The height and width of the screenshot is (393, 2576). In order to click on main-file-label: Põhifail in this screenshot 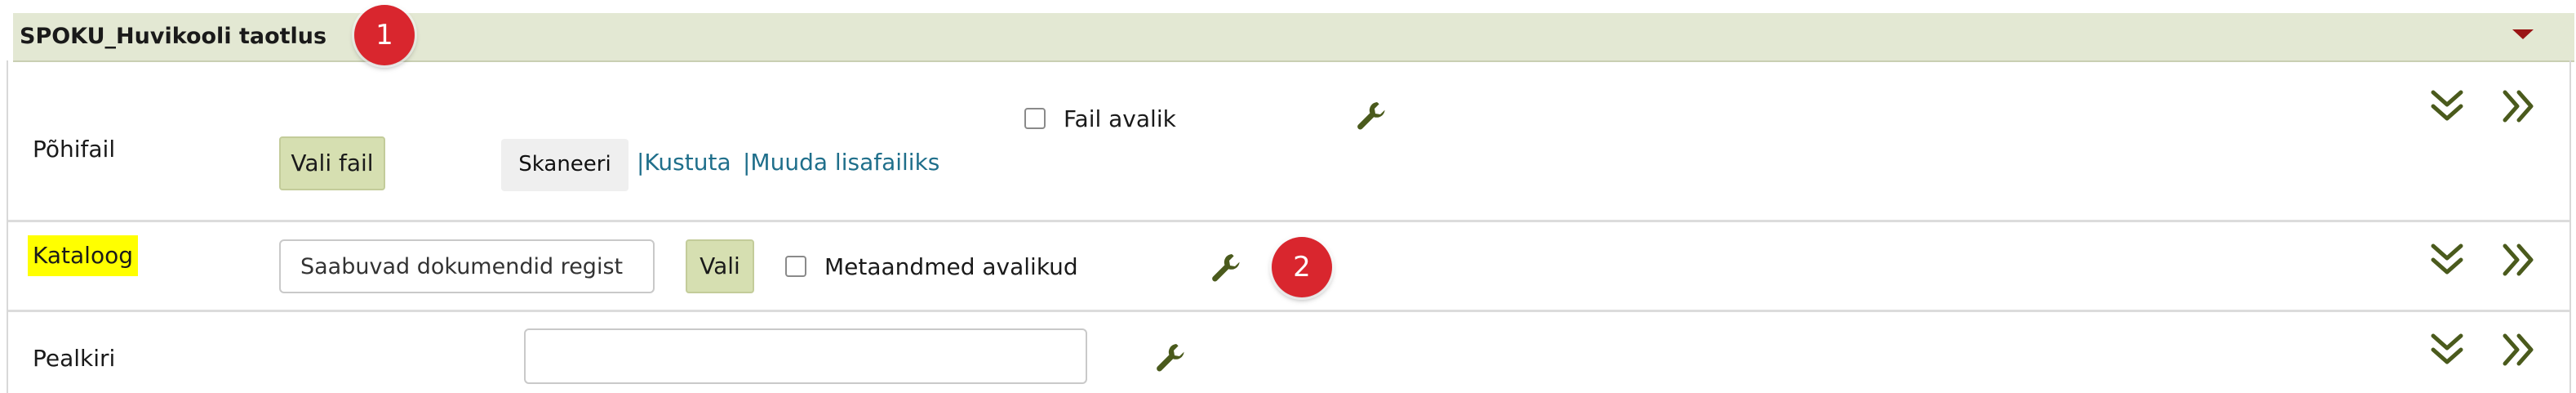, I will do `click(74, 149)`.